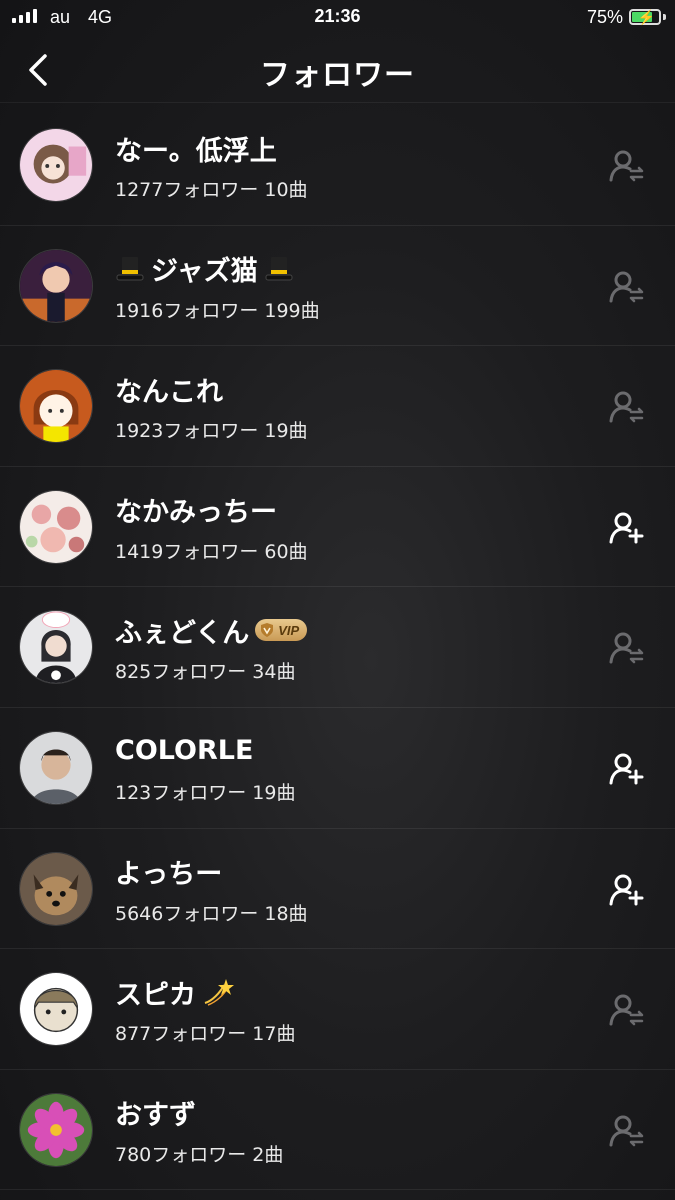 Image resolution: width=675 pixels, height=1200 pixels. What do you see at coordinates (286, 190) in the screenshot?
I see `song-count: 10曲` at bounding box center [286, 190].